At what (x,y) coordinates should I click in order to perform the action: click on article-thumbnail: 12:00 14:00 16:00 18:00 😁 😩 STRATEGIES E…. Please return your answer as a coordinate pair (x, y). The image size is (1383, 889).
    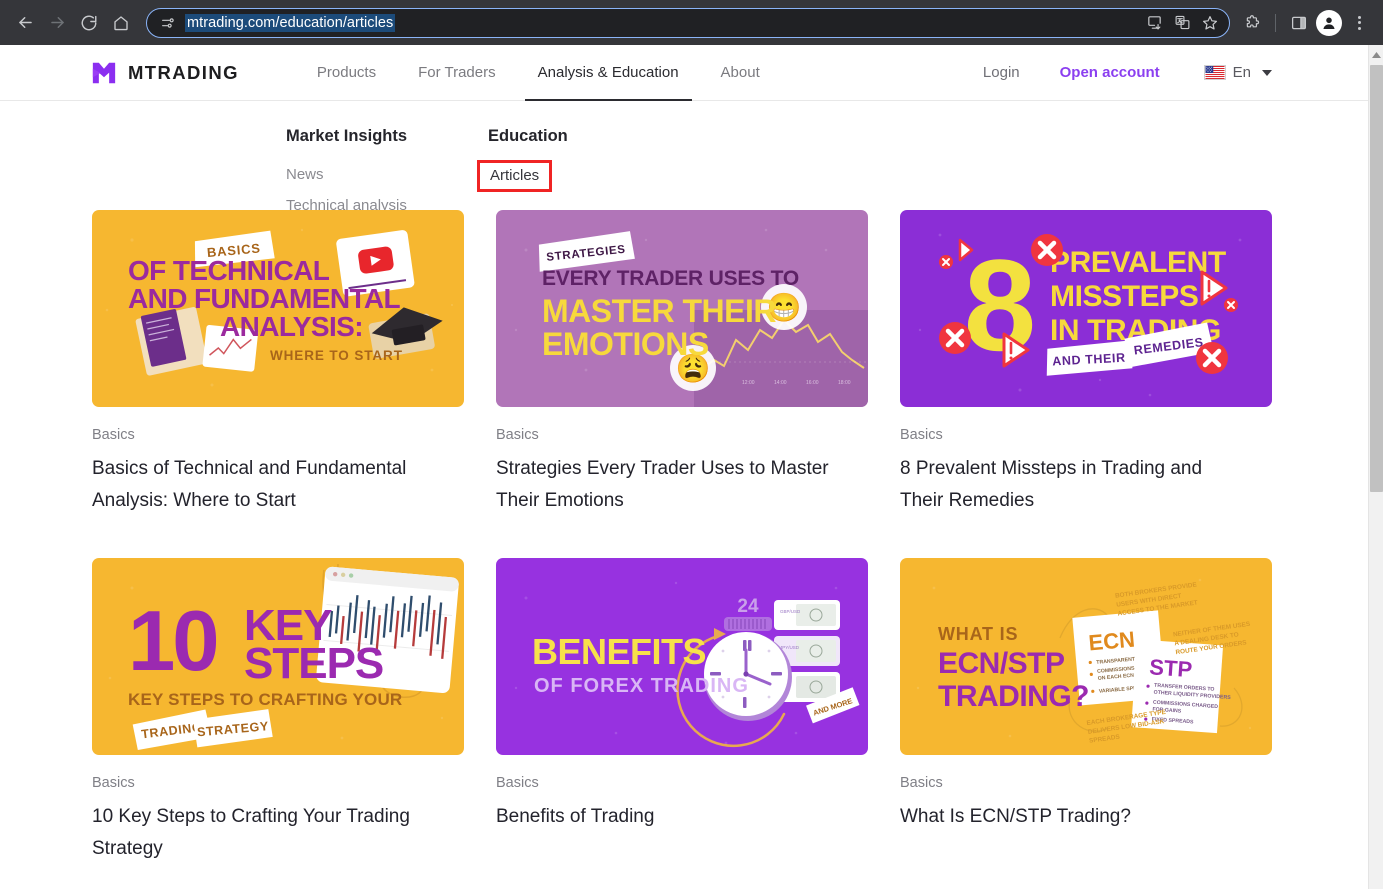
    Looking at the image, I should click on (682, 308).